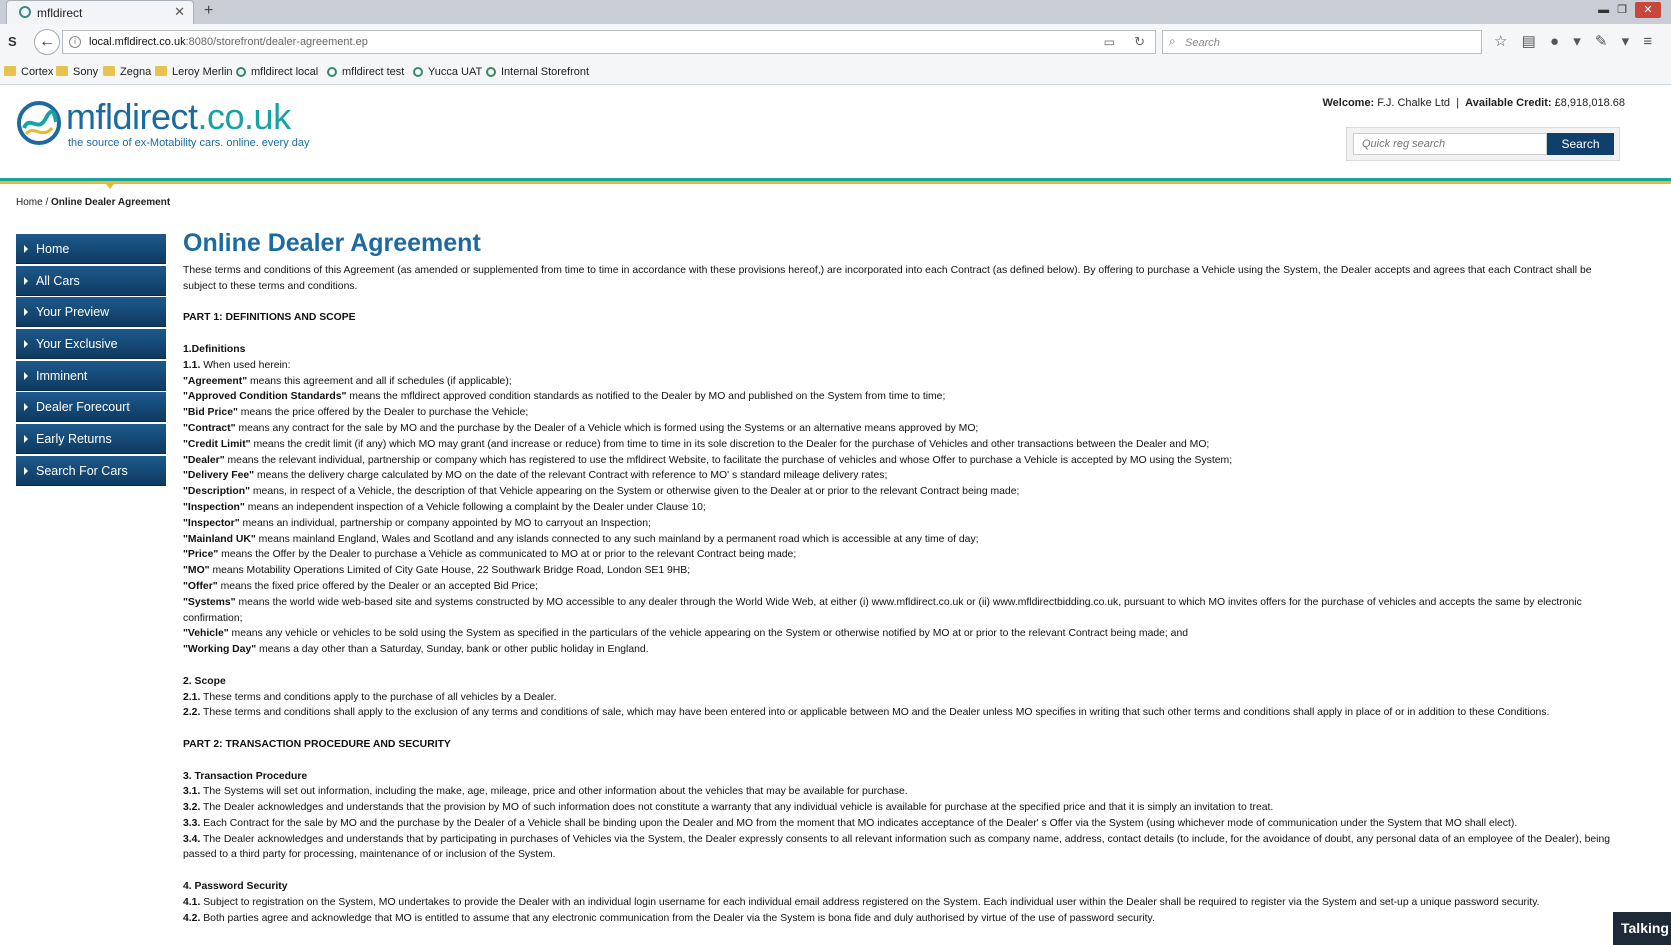 This screenshot has height=945, width=1671. I want to click on url-host: local.mfldirect.co.uk, so click(137, 42).